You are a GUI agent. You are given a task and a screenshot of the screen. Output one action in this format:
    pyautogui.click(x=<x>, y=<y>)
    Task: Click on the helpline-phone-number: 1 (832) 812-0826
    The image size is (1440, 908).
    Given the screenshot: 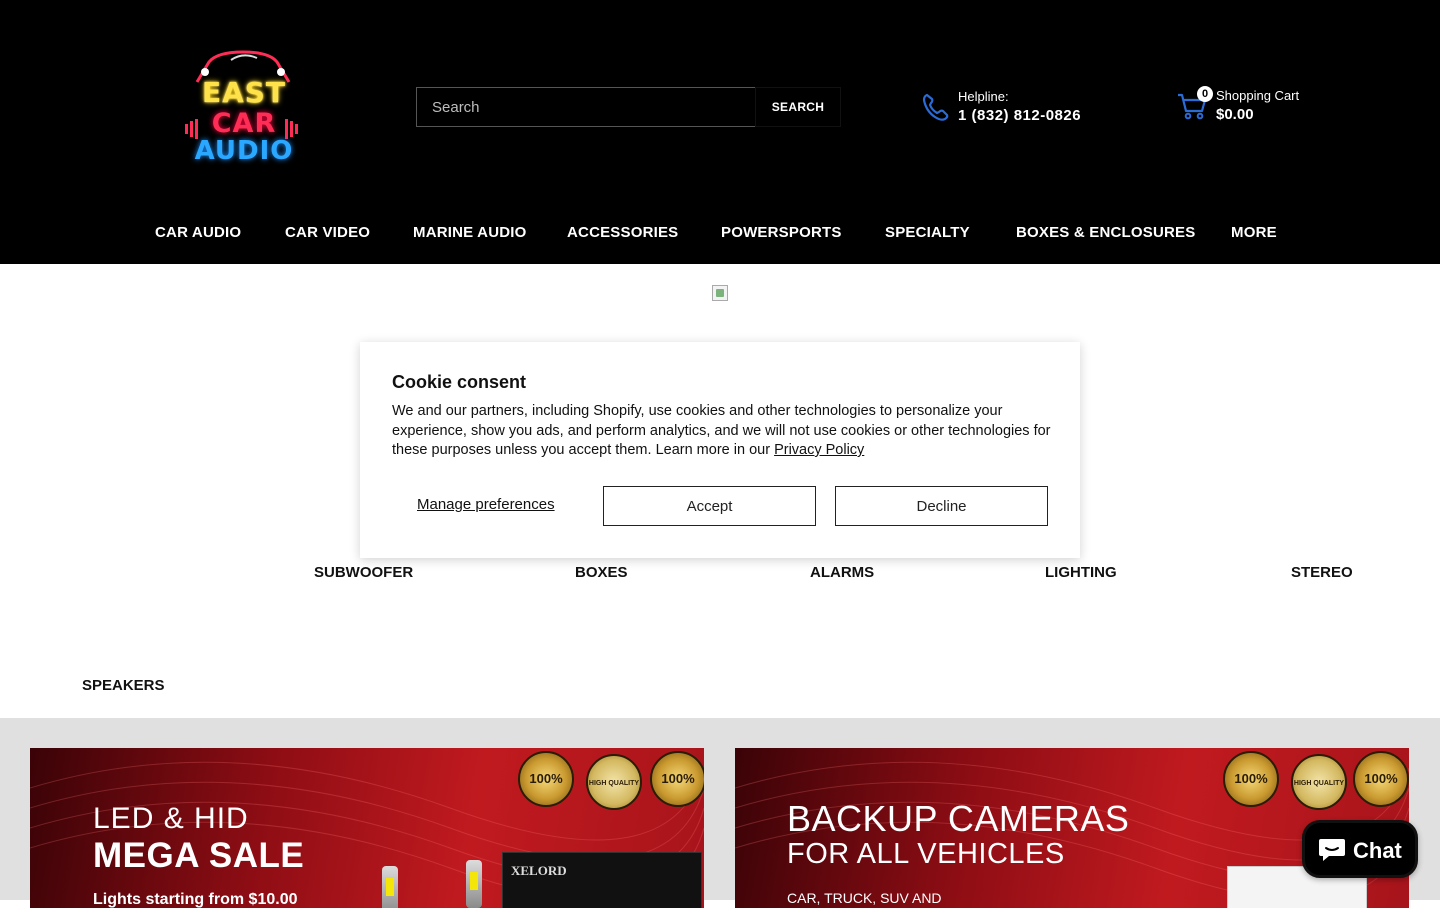 What is the action you would take?
    pyautogui.click(x=1019, y=115)
    